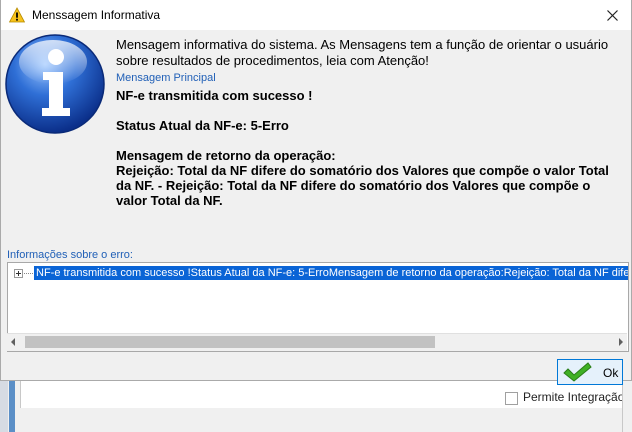 The image size is (632, 432). What do you see at coordinates (96, 15) in the screenshot?
I see `window-title: Menssagem Informativa` at bounding box center [96, 15].